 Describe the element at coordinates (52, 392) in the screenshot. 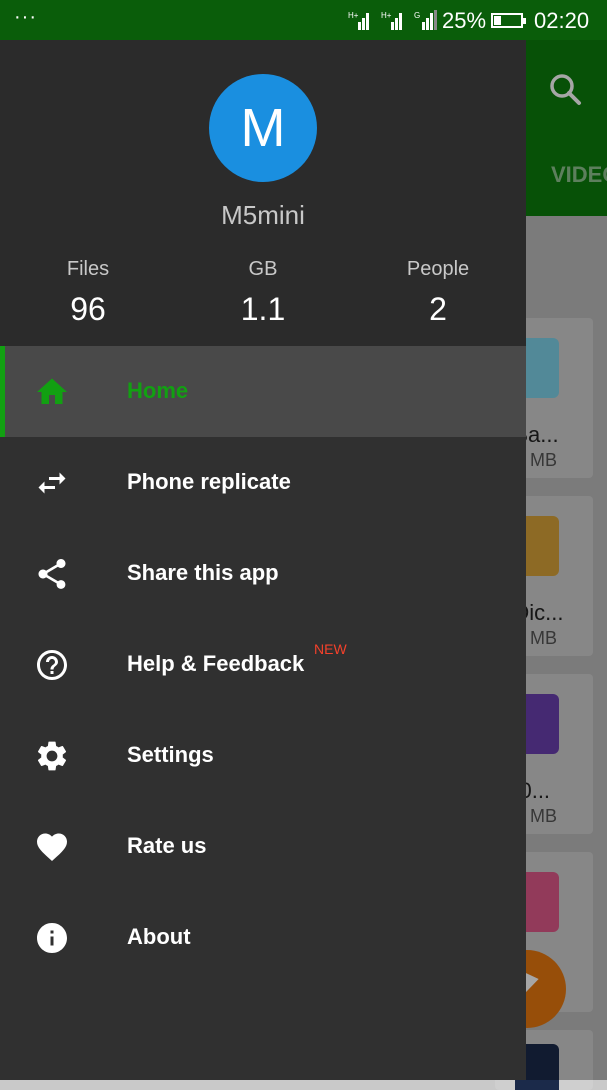

I see `home-icon` at that location.